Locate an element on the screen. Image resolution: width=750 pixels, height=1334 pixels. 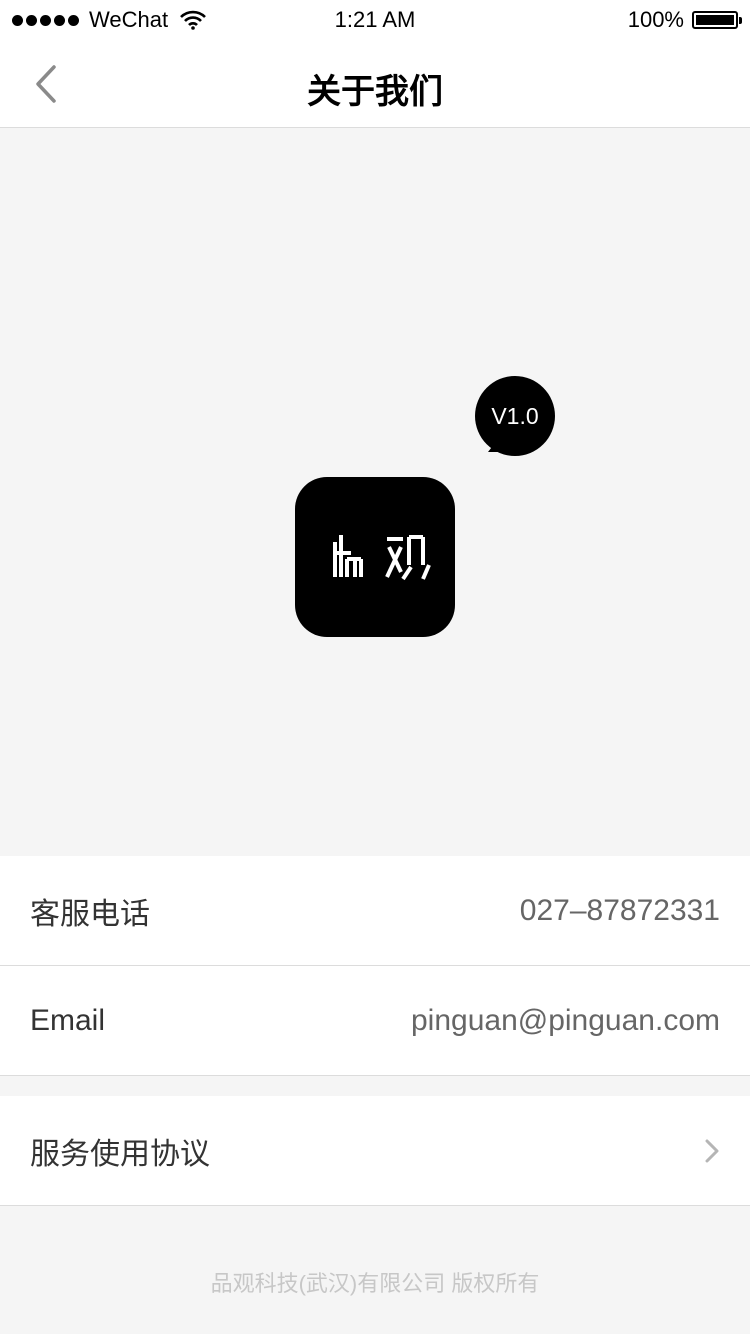
email-label: Email is located at coordinates (68, 1020).